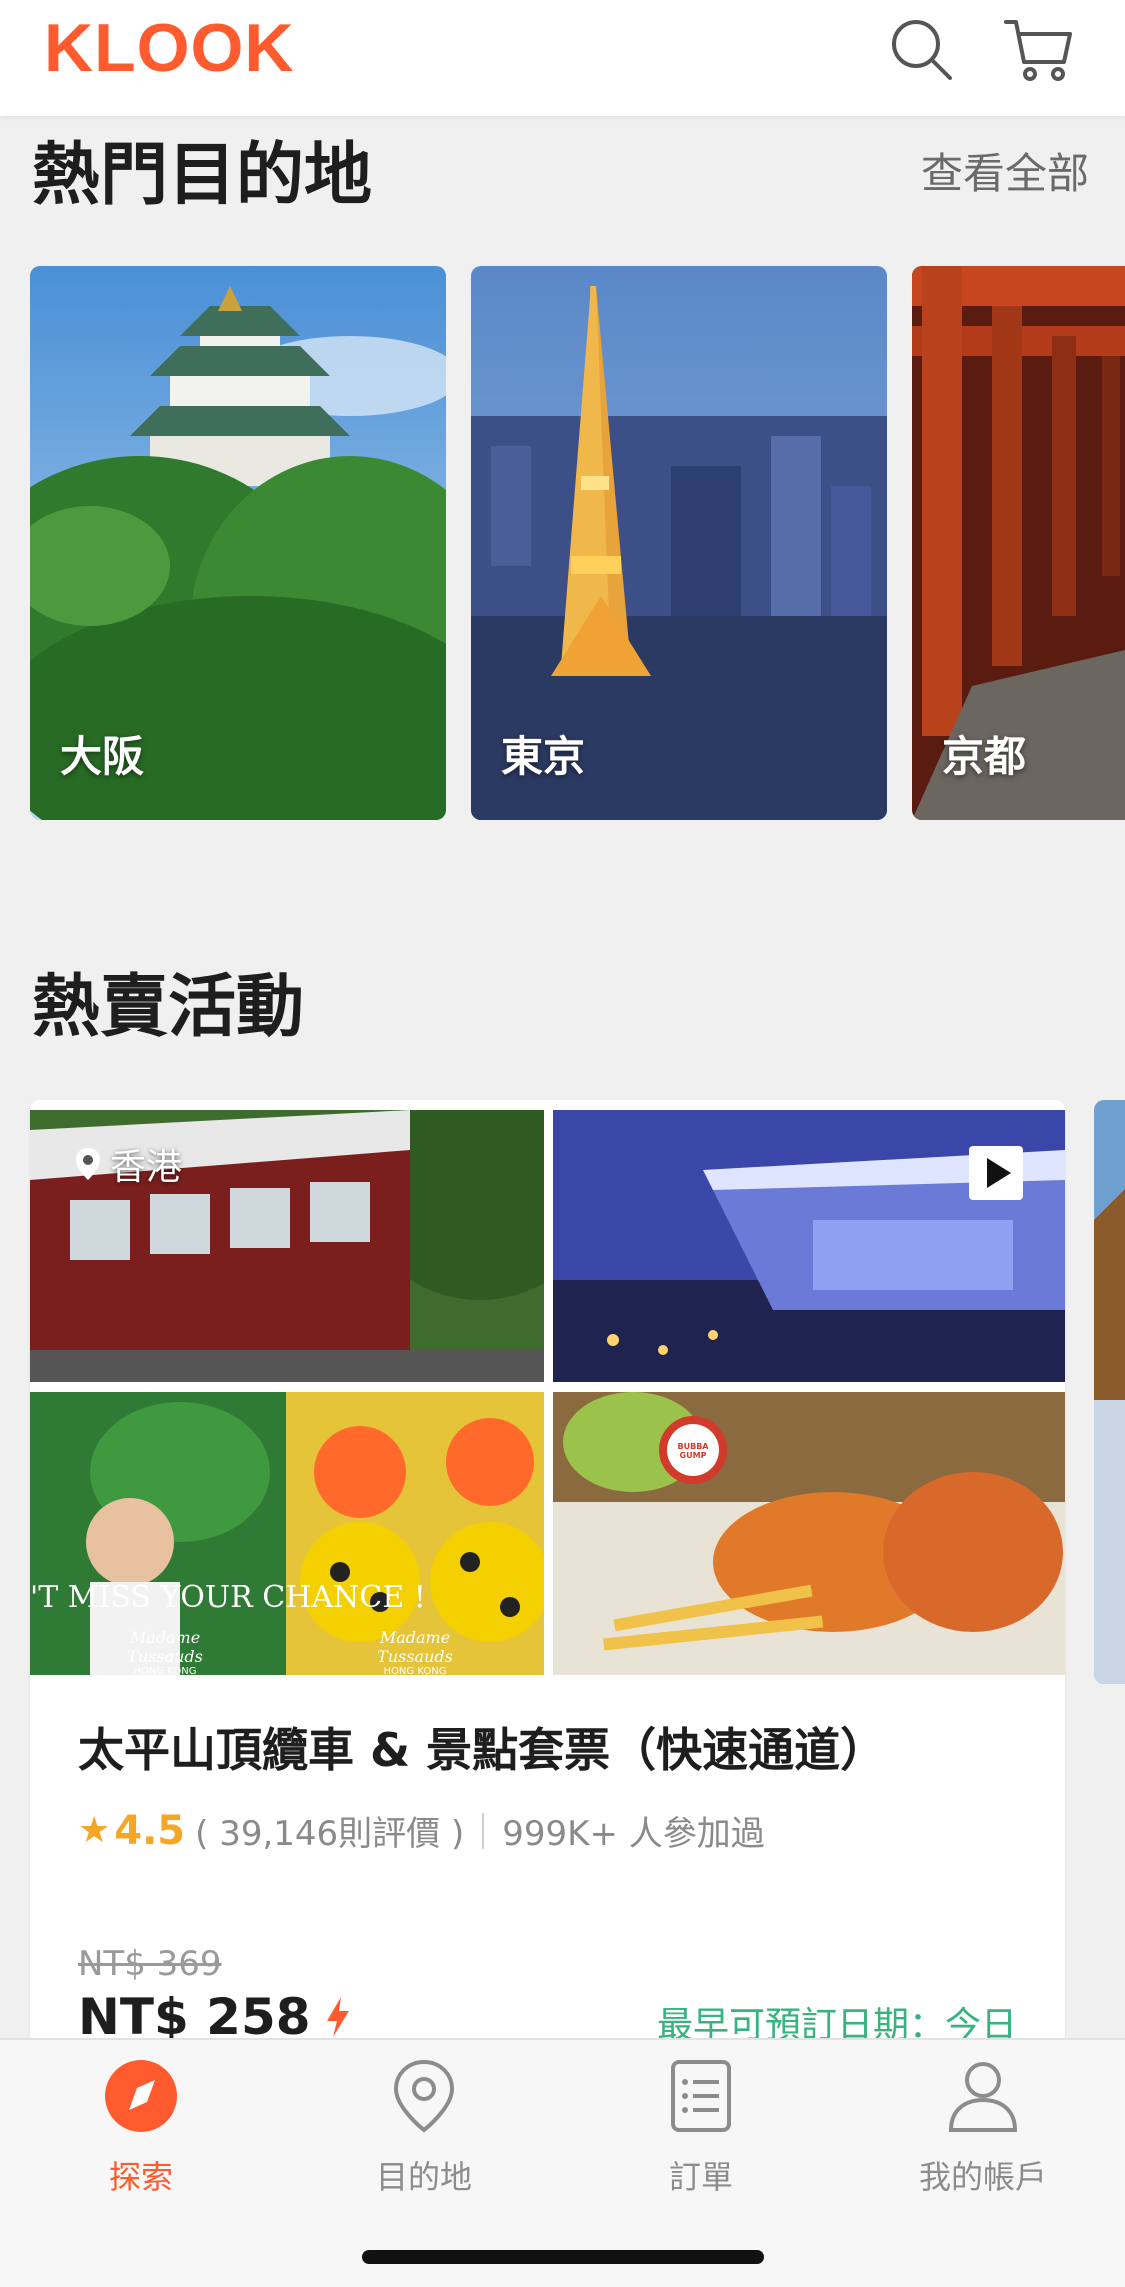  Describe the element at coordinates (202, 175) in the screenshot. I see `popular-destinations-title: 熱門目的地` at that location.